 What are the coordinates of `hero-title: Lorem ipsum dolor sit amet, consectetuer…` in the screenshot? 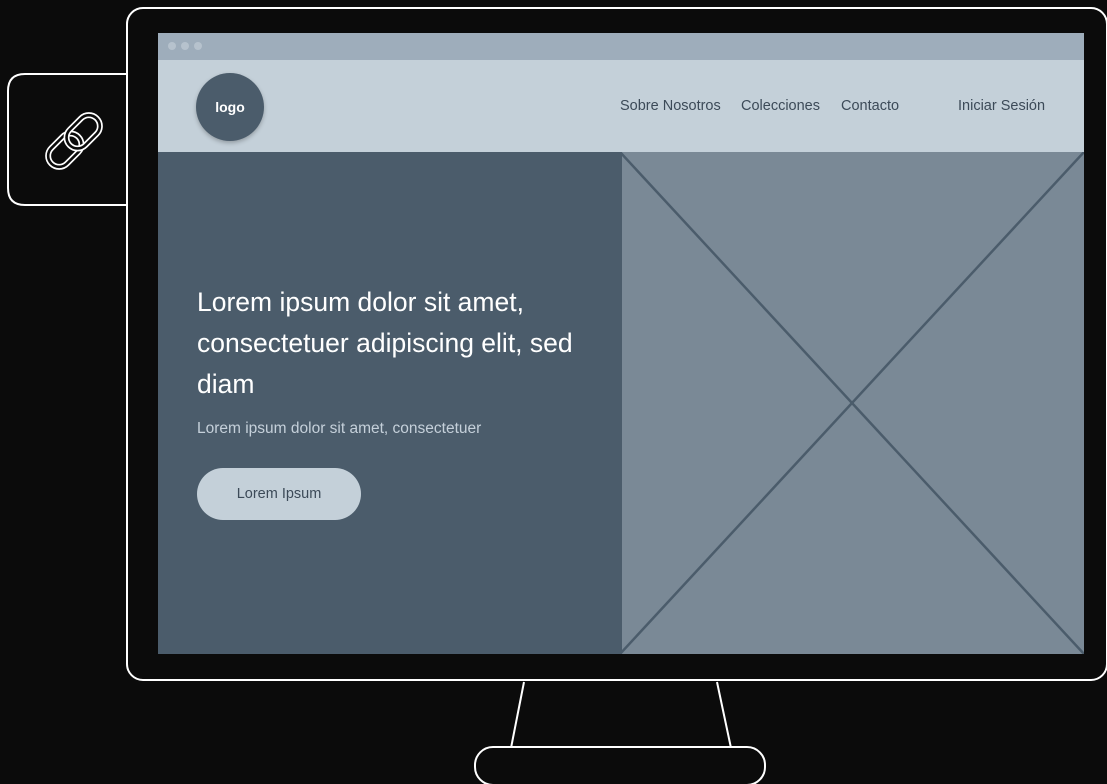 It's located at (385, 343).